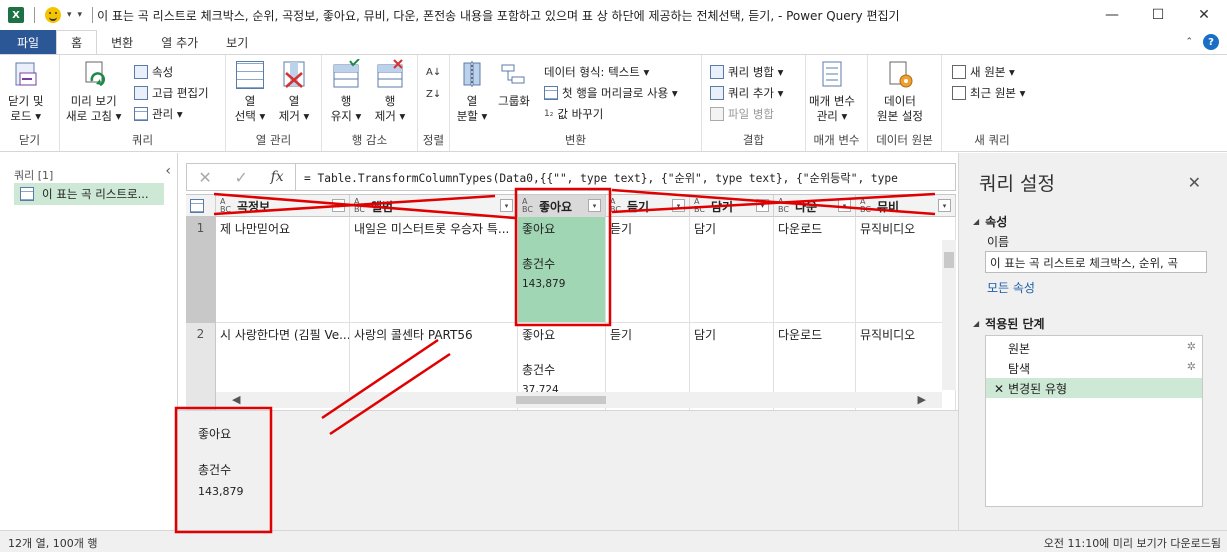 The height and width of the screenshot is (552, 1227). Describe the element at coordinates (201, 270) in the screenshot. I see `row-number: 1` at that location.